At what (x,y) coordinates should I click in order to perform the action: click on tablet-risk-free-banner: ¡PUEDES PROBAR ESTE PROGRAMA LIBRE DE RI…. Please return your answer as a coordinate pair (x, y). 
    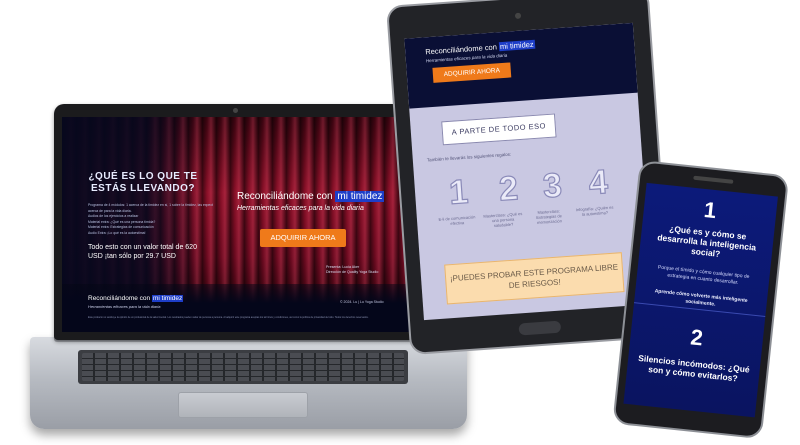
    Looking at the image, I should click on (534, 278).